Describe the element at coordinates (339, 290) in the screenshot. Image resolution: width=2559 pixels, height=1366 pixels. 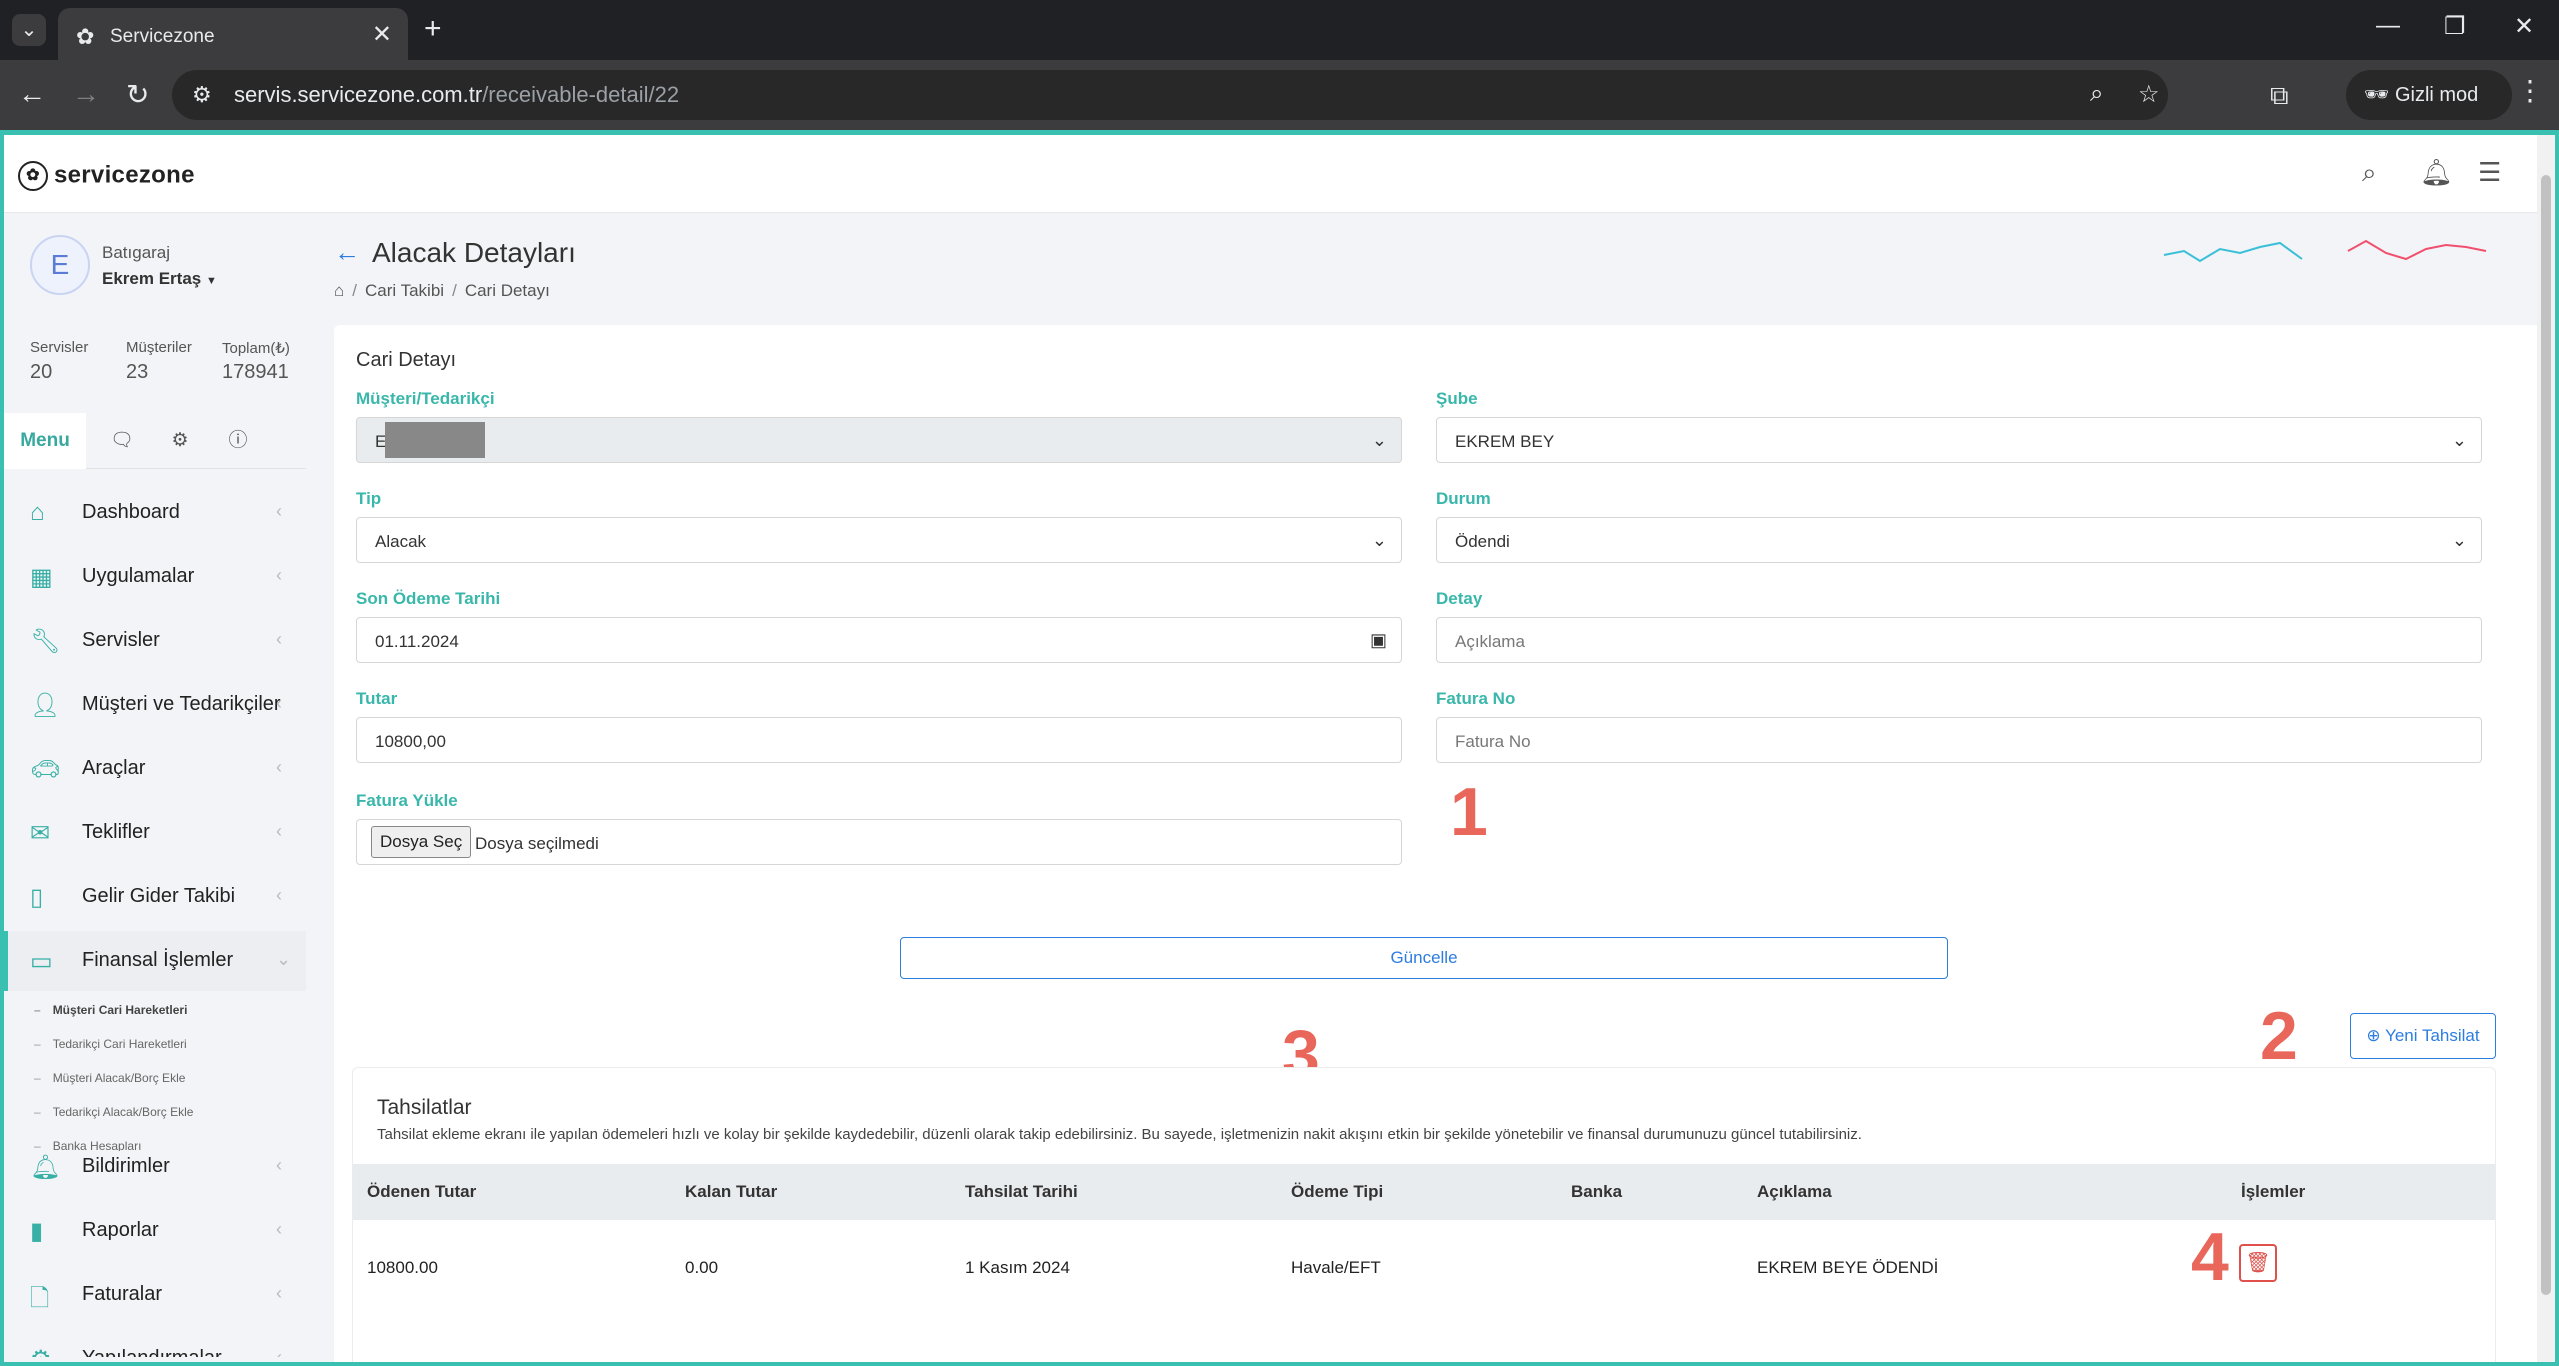
I see `home-icon: ⌂` at that location.